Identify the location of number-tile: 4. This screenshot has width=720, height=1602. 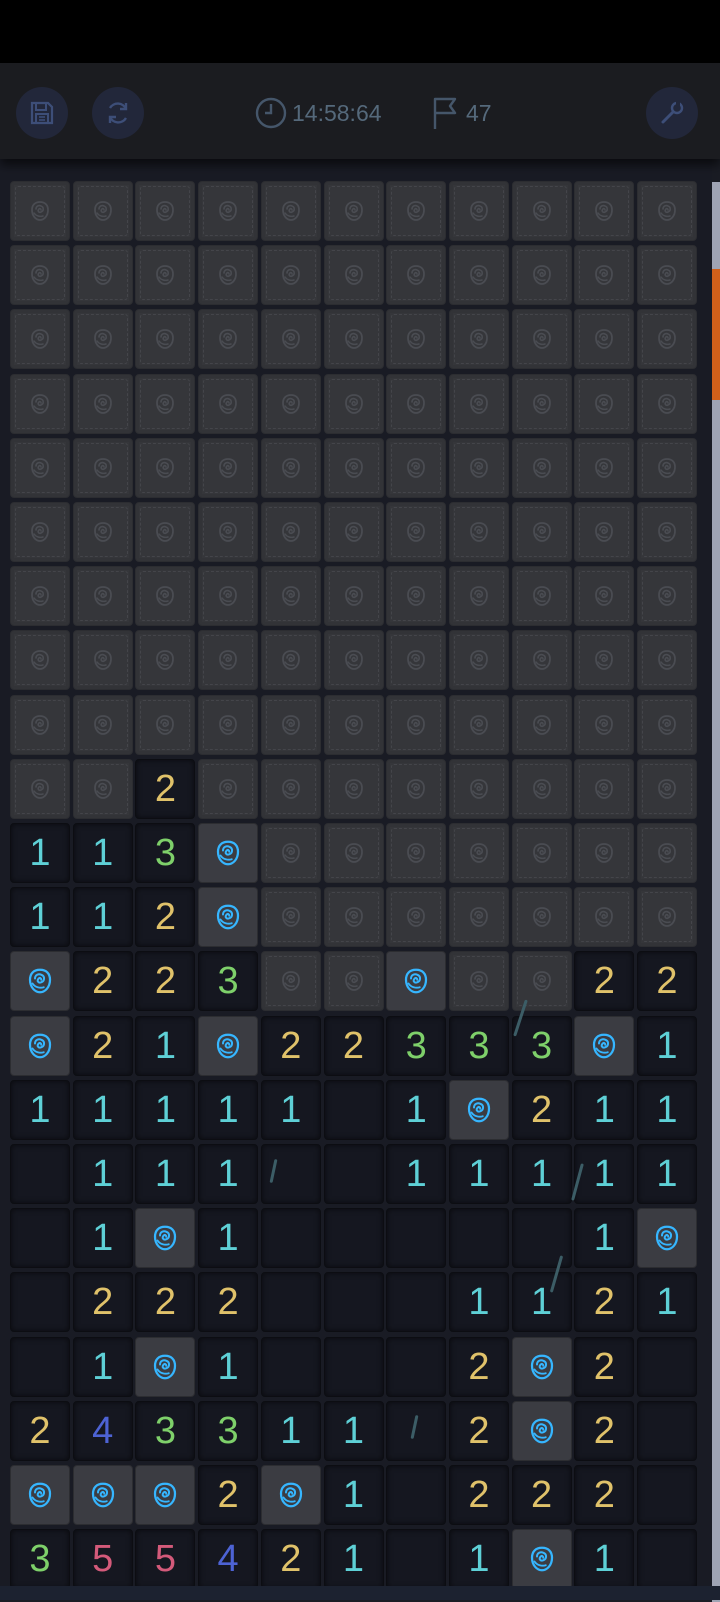
(102, 1430).